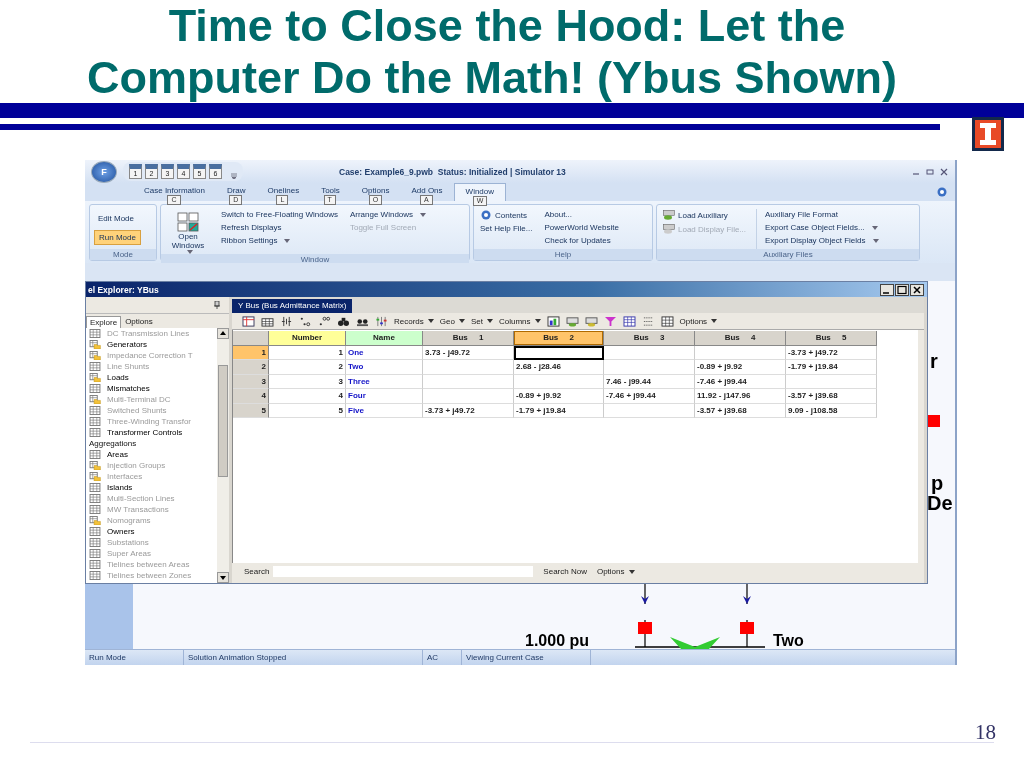 The height and width of the screenshot is (768, 1024). Describe the element at coordinates (452, 321) in the screenshot. I see `toolbar-menu: Geo` at that location.